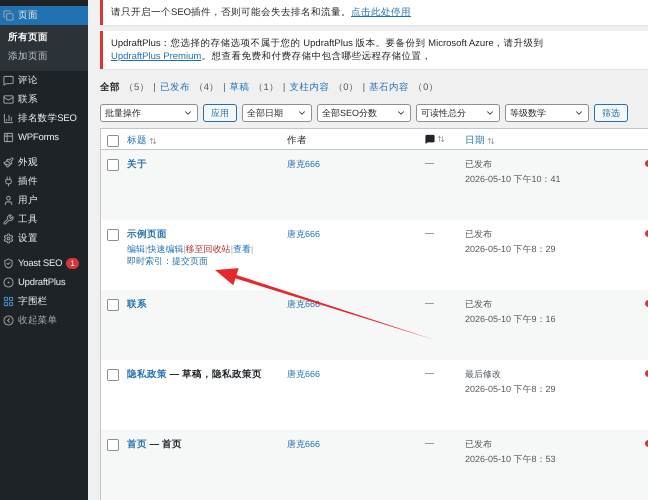 This screenshot has height=500, width=648. What do you see at coordinates (137, 304) in the screenshot?
I see `page-title-link: 联系` at bounding box center [137, 304].